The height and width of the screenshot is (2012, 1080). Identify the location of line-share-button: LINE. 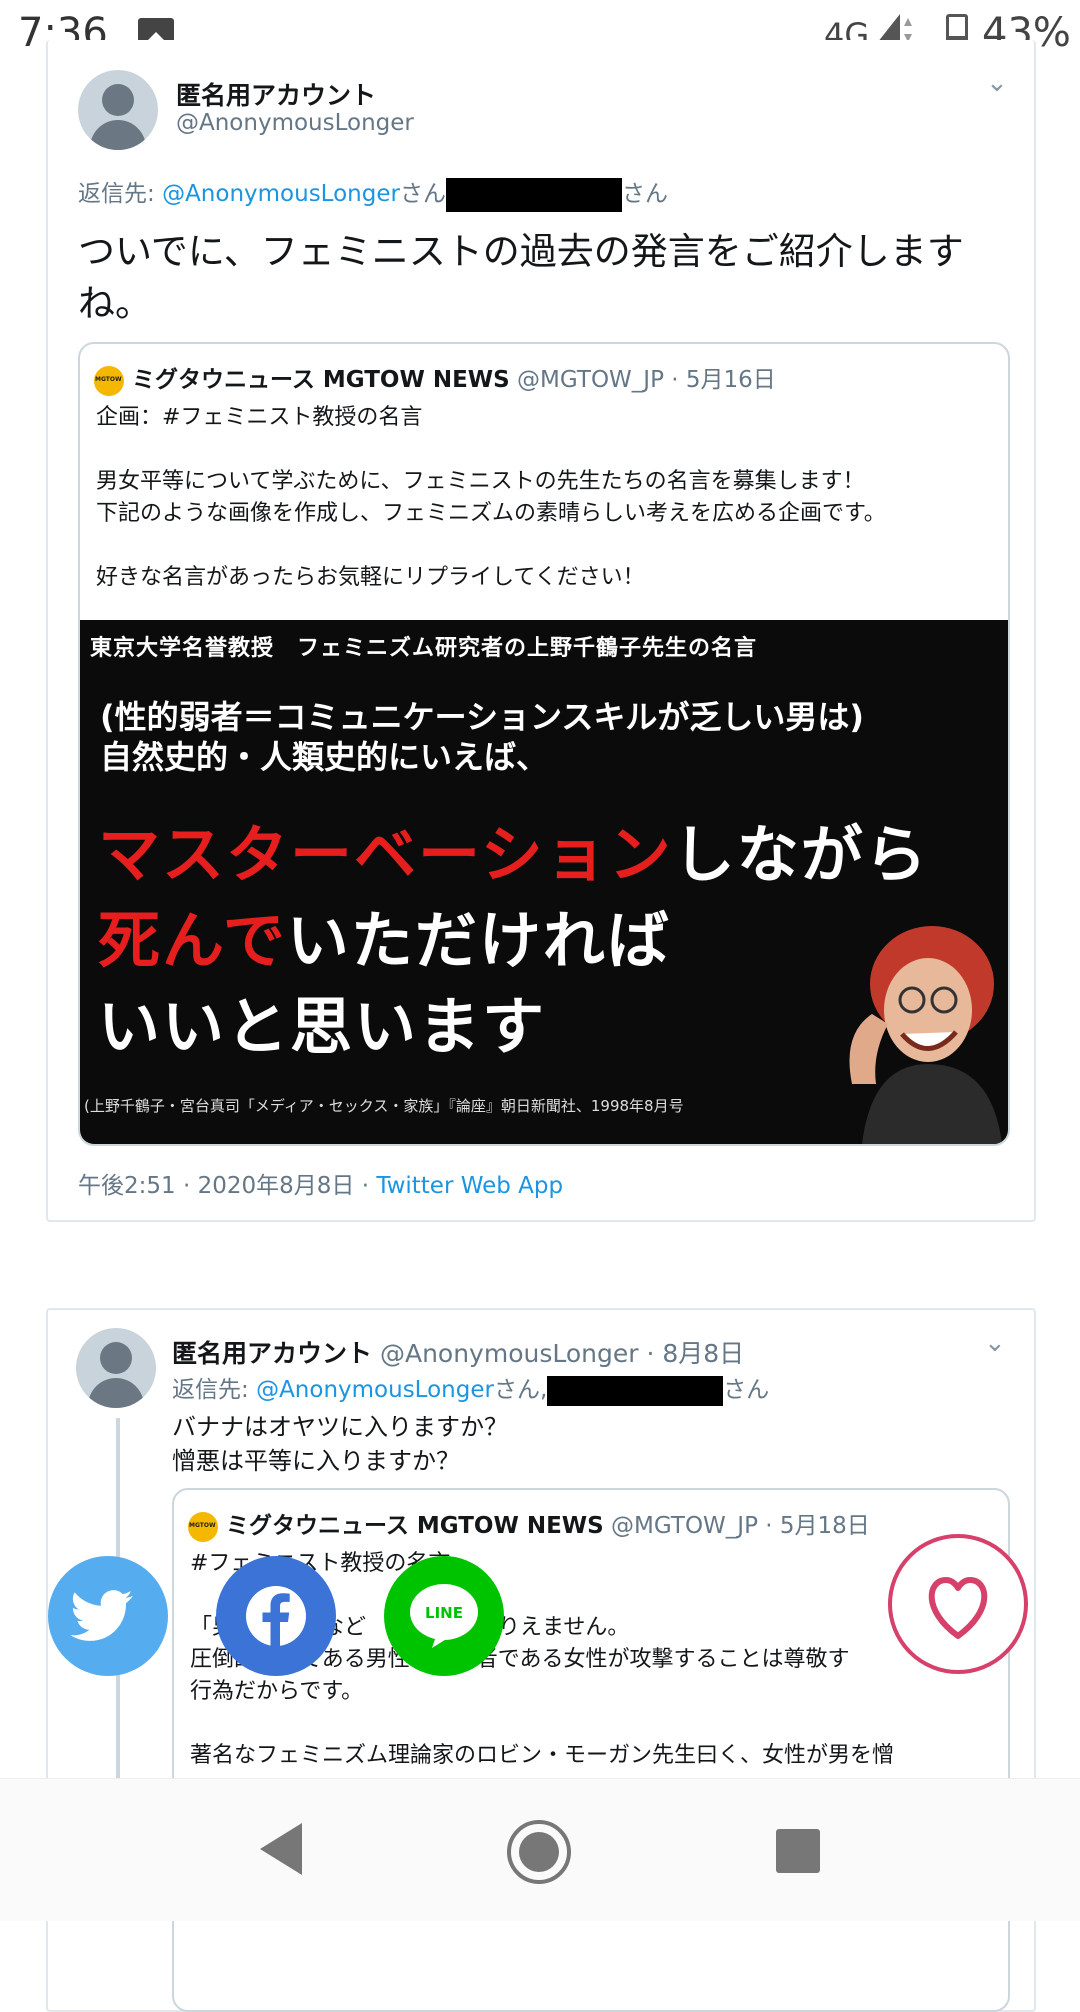
(444, 1616).